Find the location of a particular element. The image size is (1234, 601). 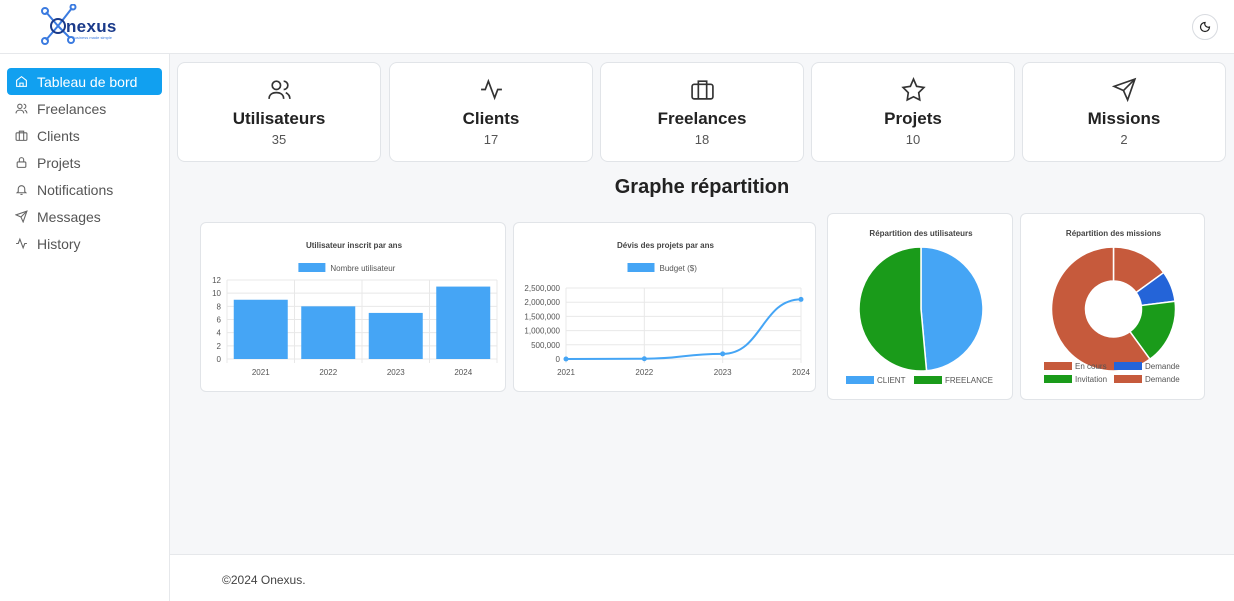

legend-label: Budget ($) is located at coordinates (679, 268).